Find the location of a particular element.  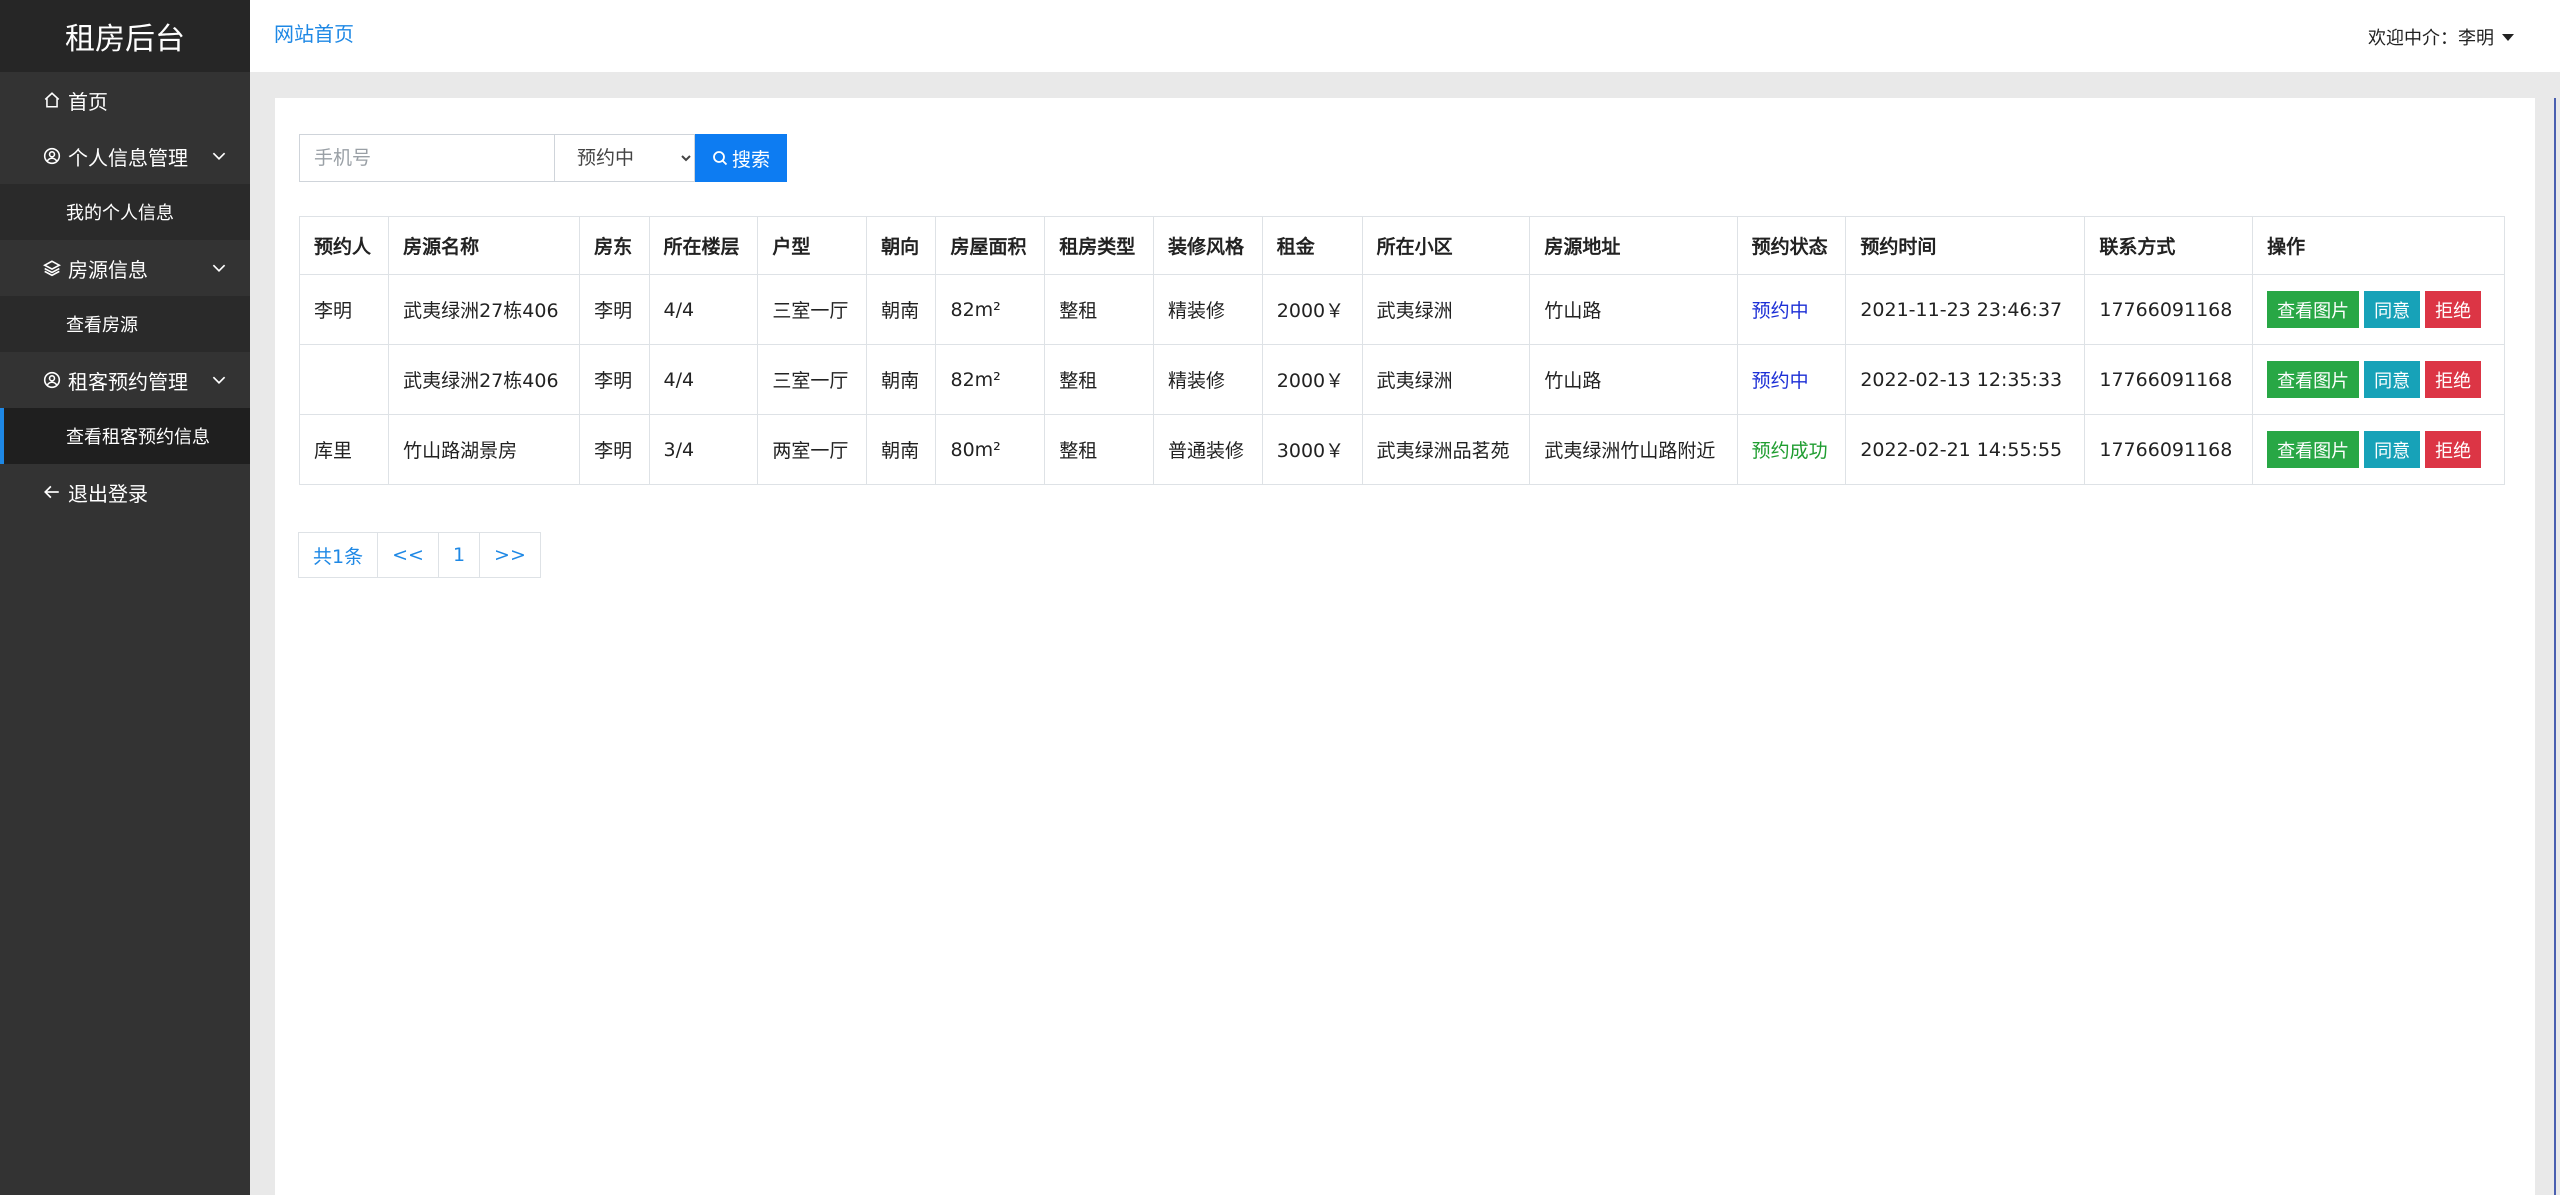

pagination-total: 共1条 is located at coordinates (338, 555).